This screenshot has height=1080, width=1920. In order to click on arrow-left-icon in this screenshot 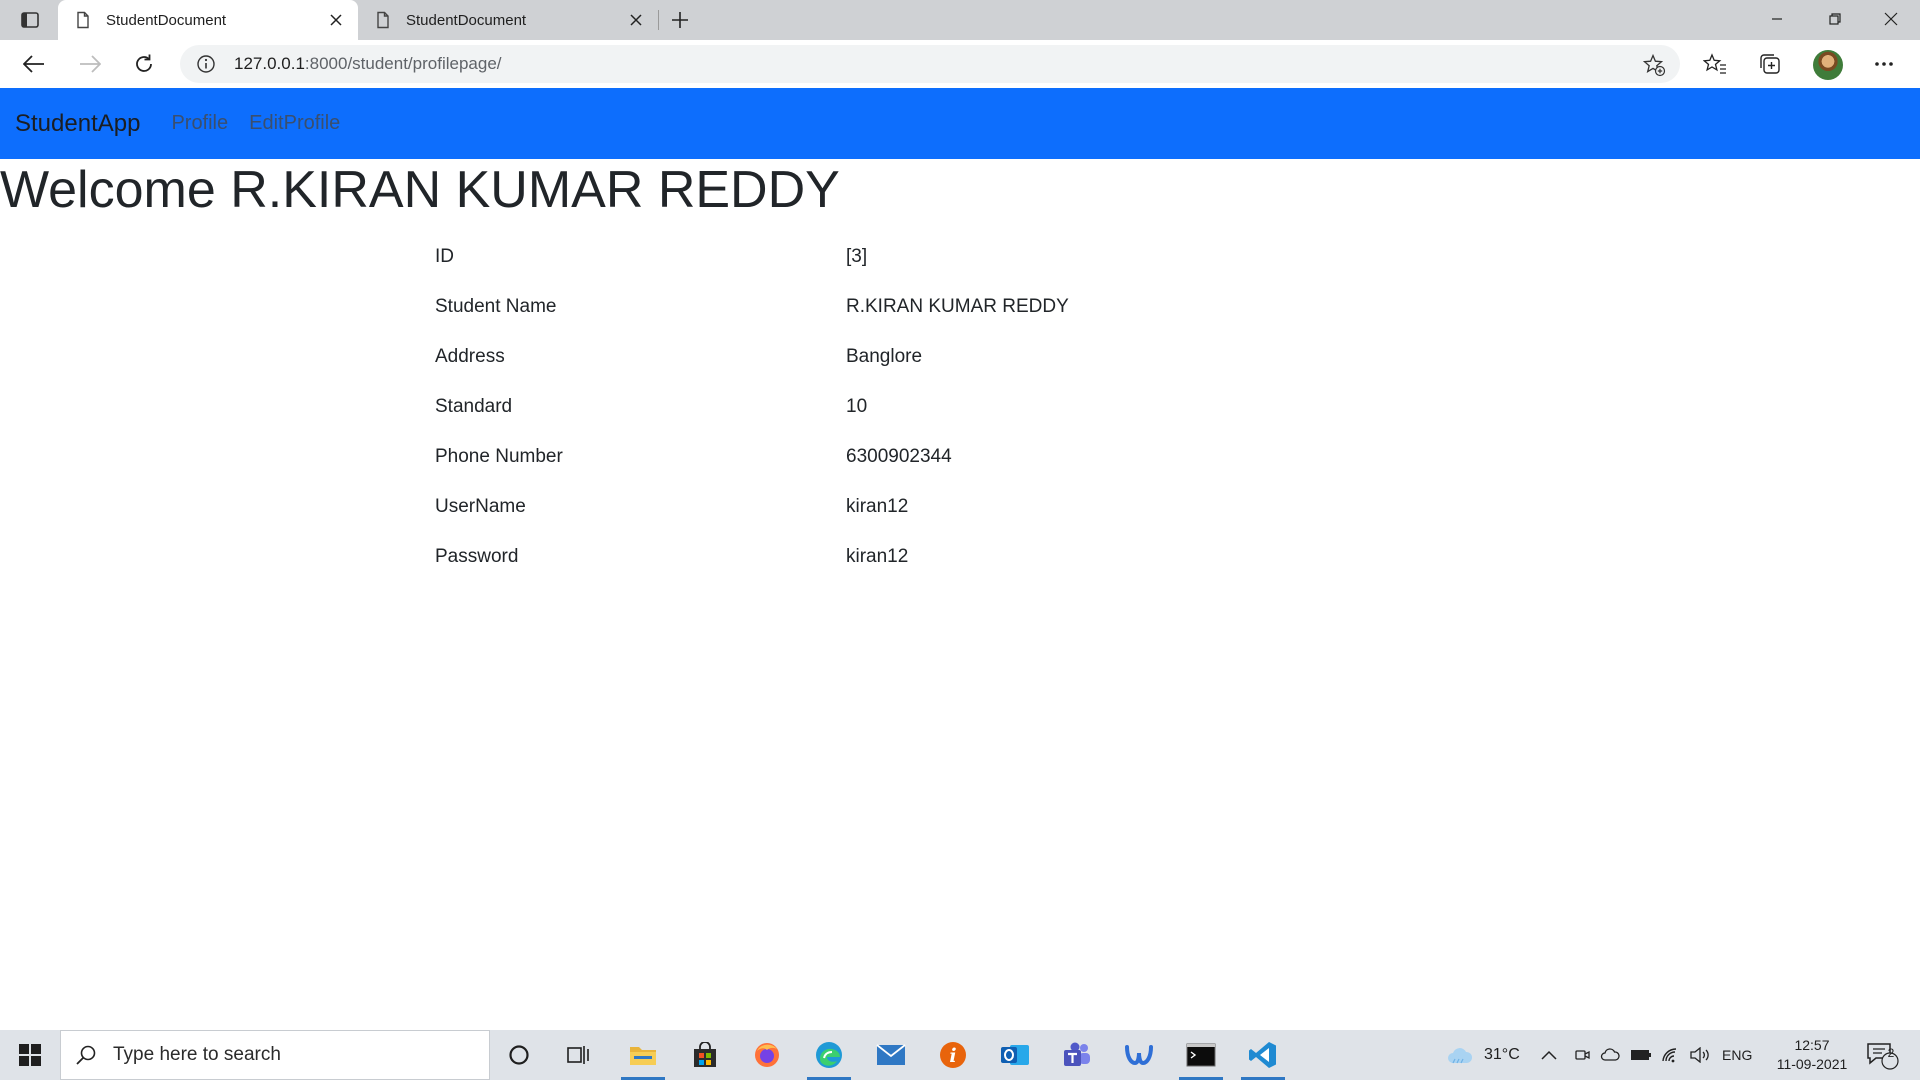, I will do `click(33, 64)`.